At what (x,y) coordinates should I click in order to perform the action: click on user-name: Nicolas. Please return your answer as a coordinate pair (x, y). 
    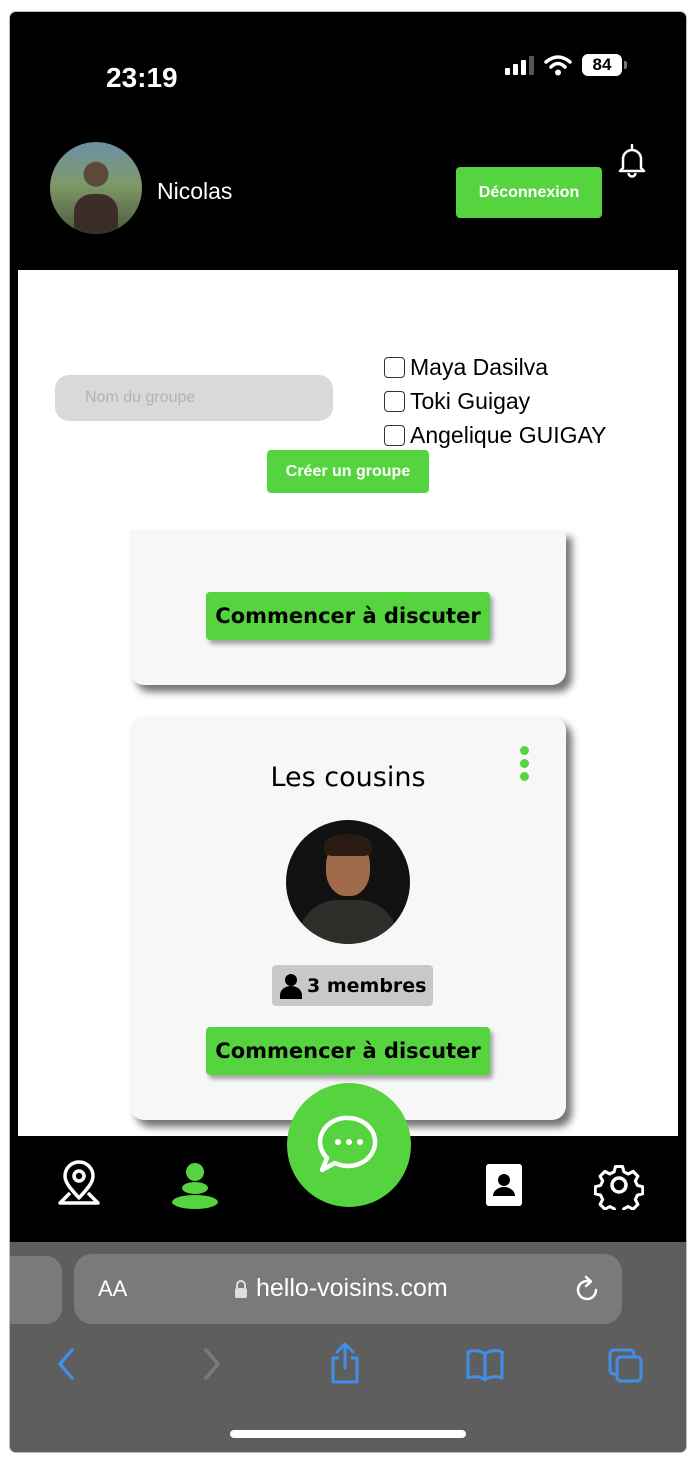
    Looking at the image, I should click on (195, 191).